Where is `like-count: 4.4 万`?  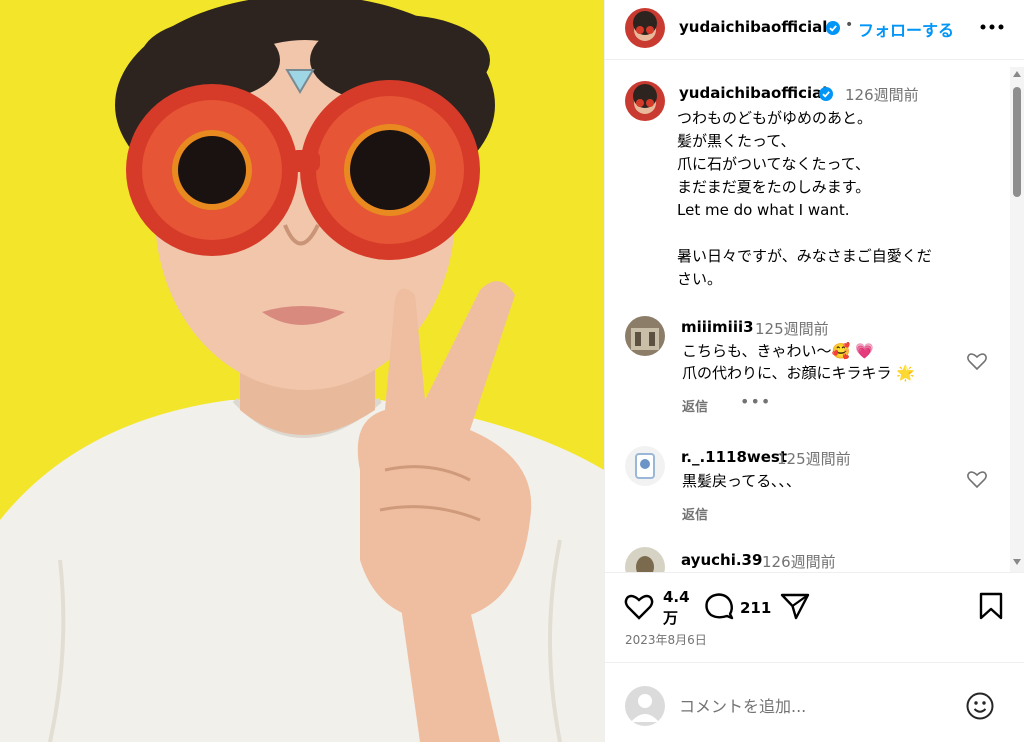
like-count: 4.4 万 is located at coordinates (678, 608).